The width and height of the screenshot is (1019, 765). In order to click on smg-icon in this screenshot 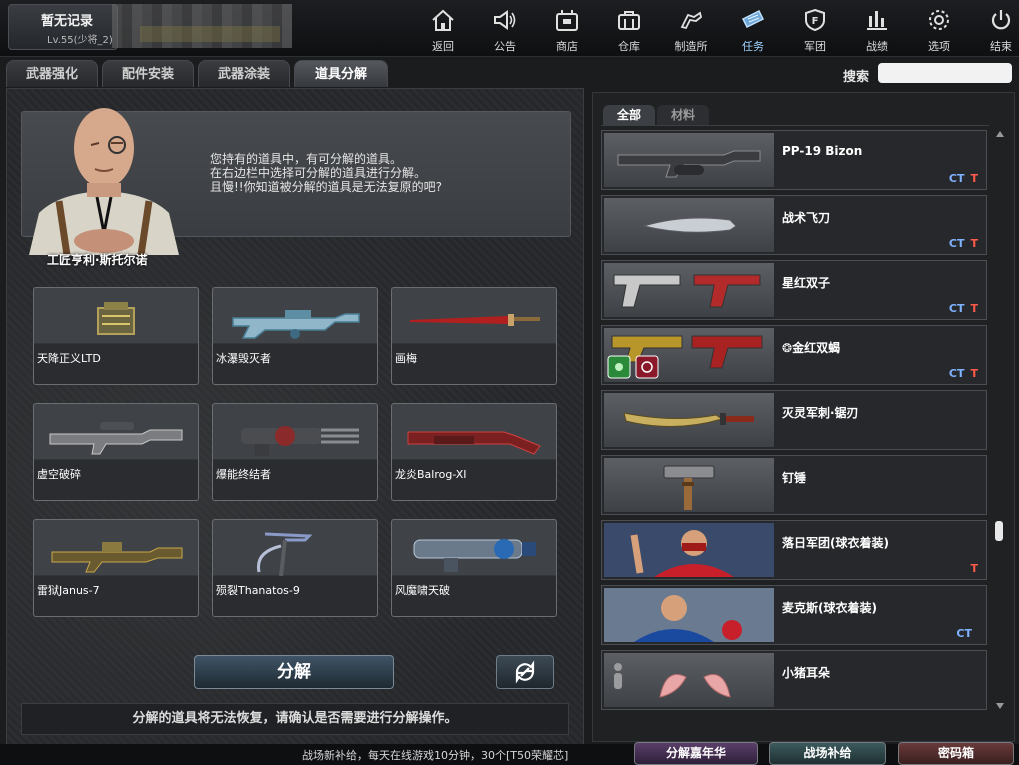, I will do `click(689, 164)`.